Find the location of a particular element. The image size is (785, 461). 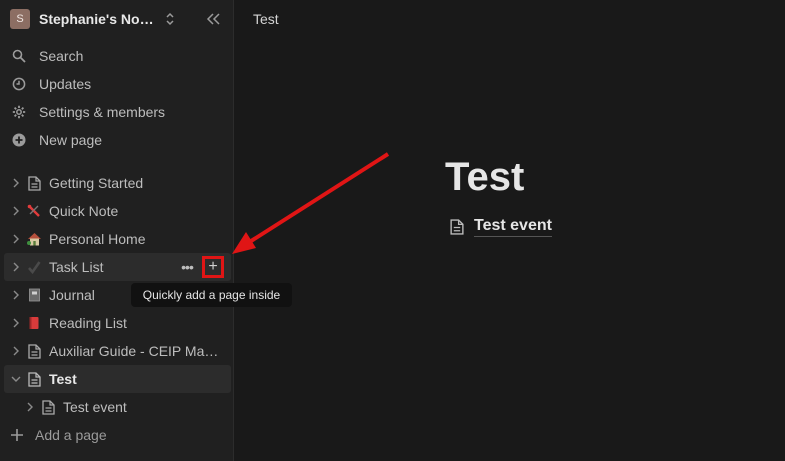

plus-icon is located at coordinates (17, 435).